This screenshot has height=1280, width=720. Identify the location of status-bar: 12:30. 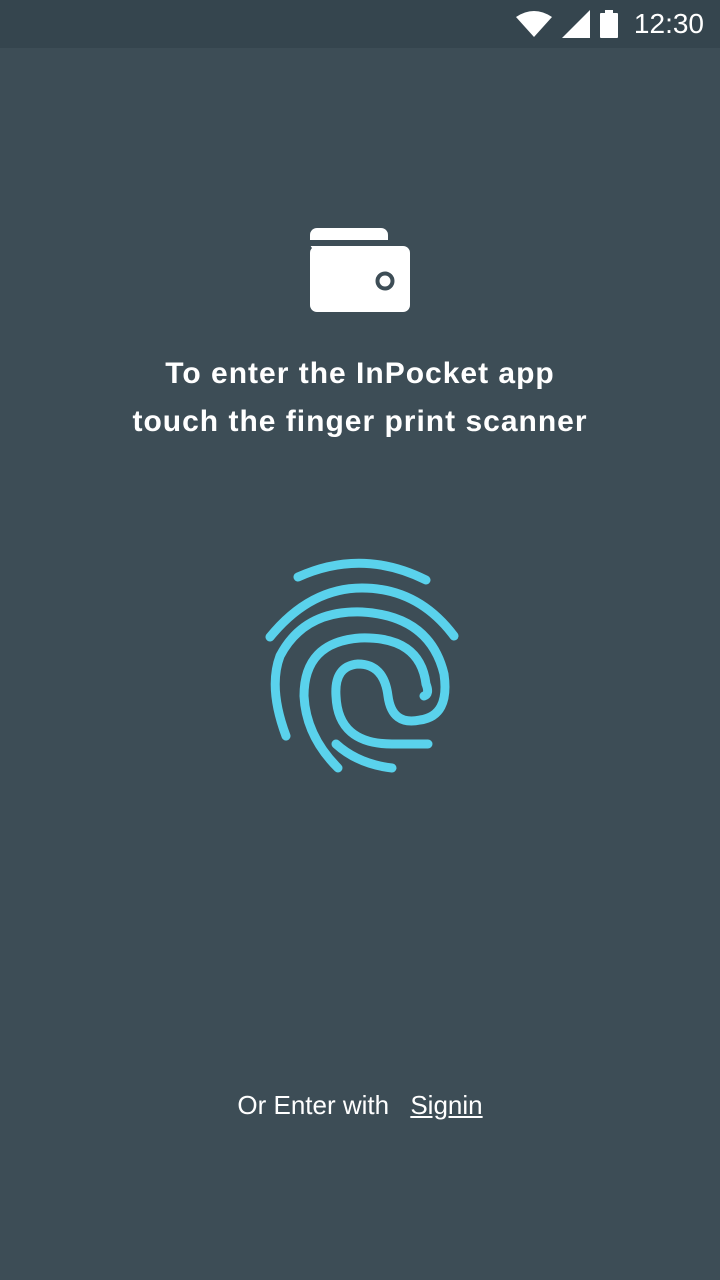
(360, 24).